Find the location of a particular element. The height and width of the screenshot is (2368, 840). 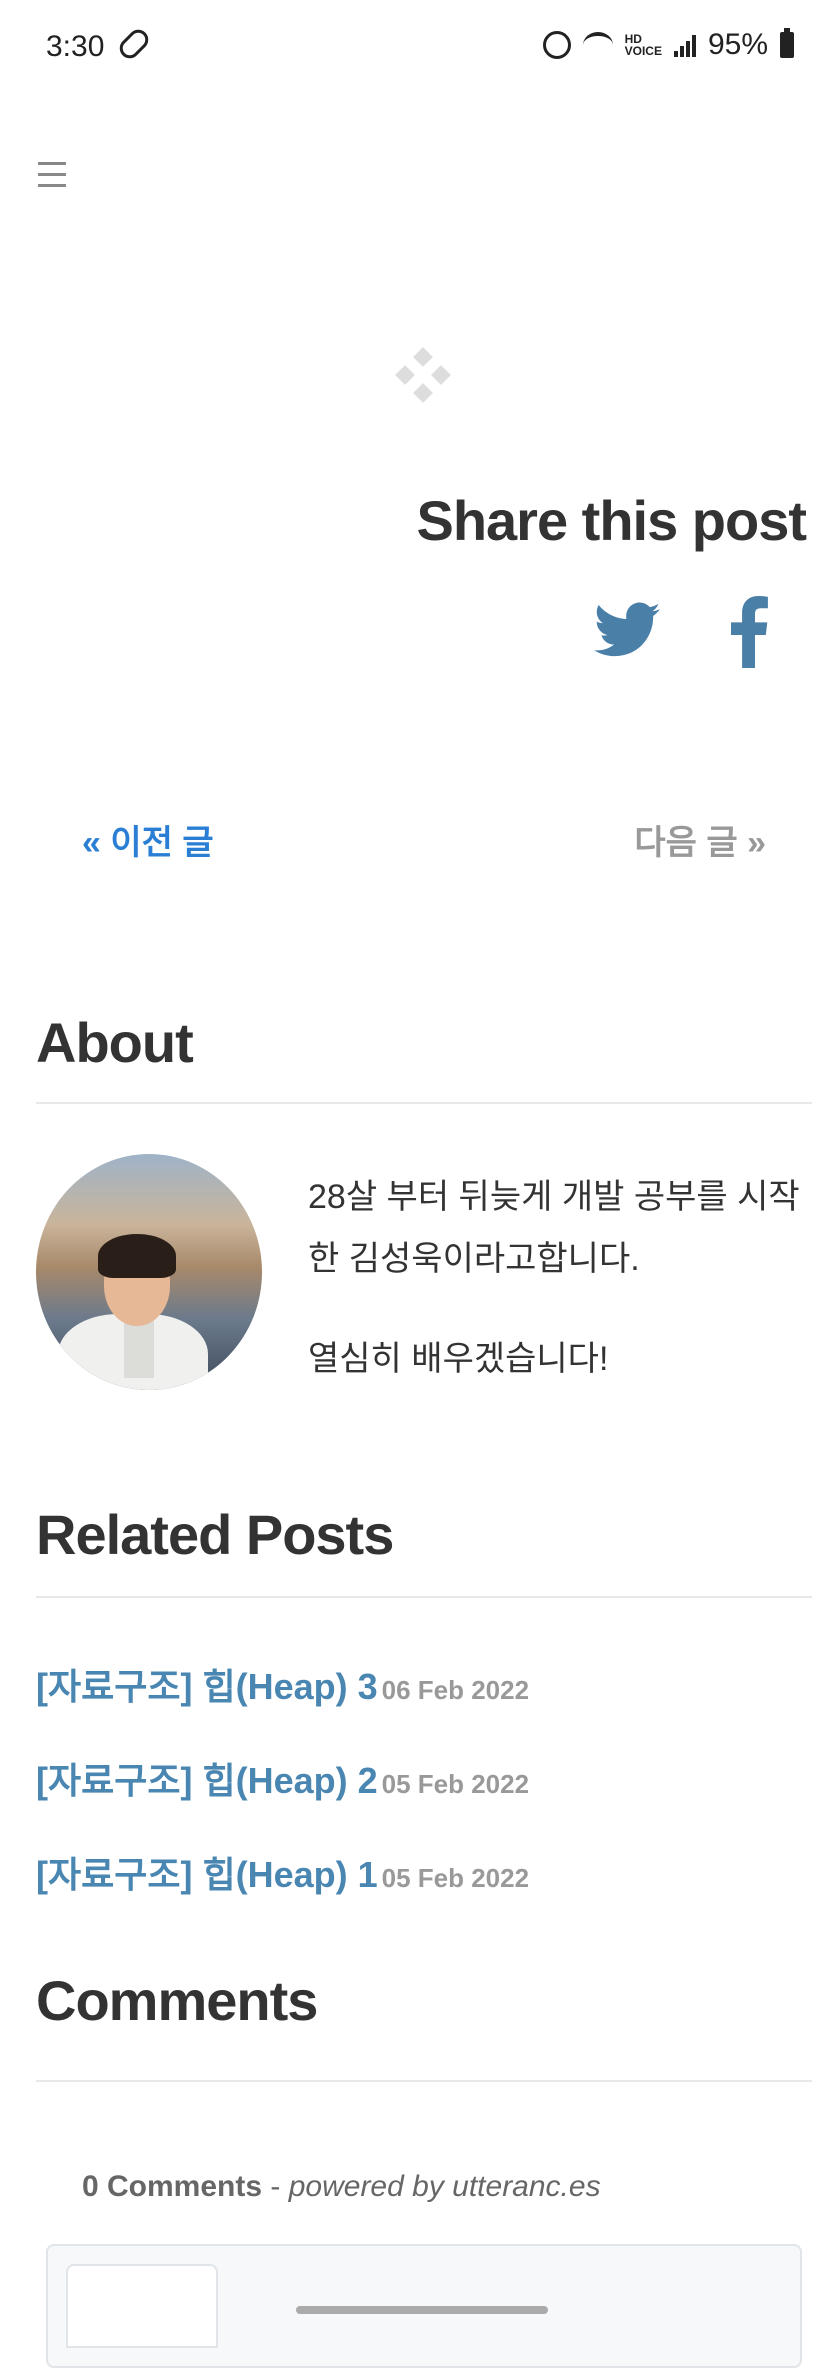

related-heading: Related Posts is located at coordinates (215, 1534).